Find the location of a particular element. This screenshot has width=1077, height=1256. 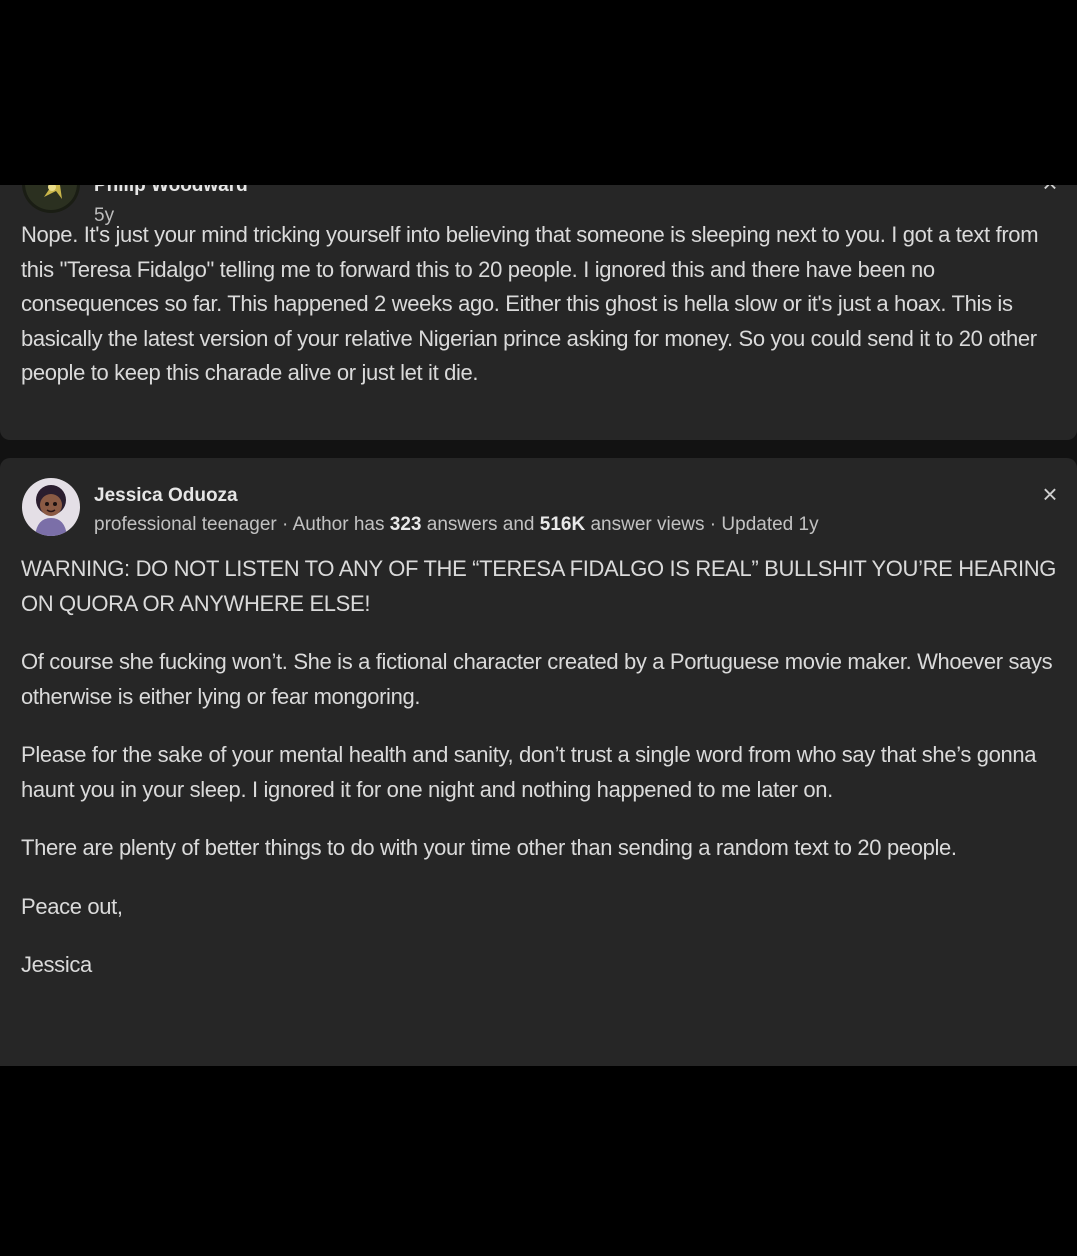

views-count: 516K is located at coordinates (562, 524).